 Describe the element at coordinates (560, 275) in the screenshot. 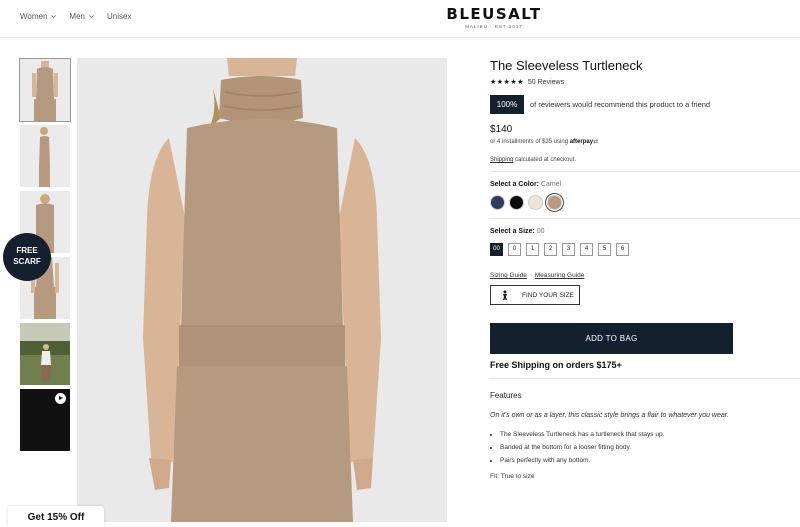

I see `measuring-guide-link: Measuring Guide` at that location.